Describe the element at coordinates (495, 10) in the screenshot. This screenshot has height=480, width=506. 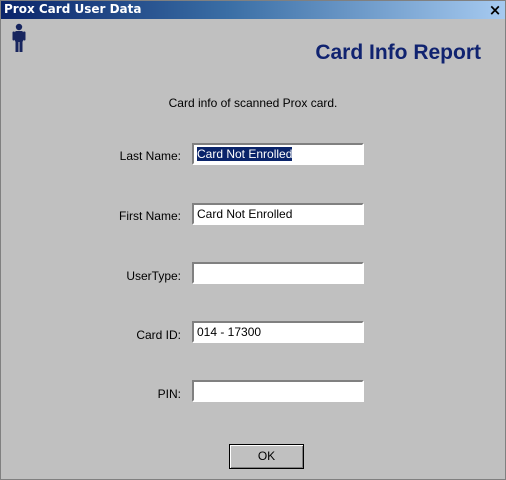
I see `close-button: ×` at that location.